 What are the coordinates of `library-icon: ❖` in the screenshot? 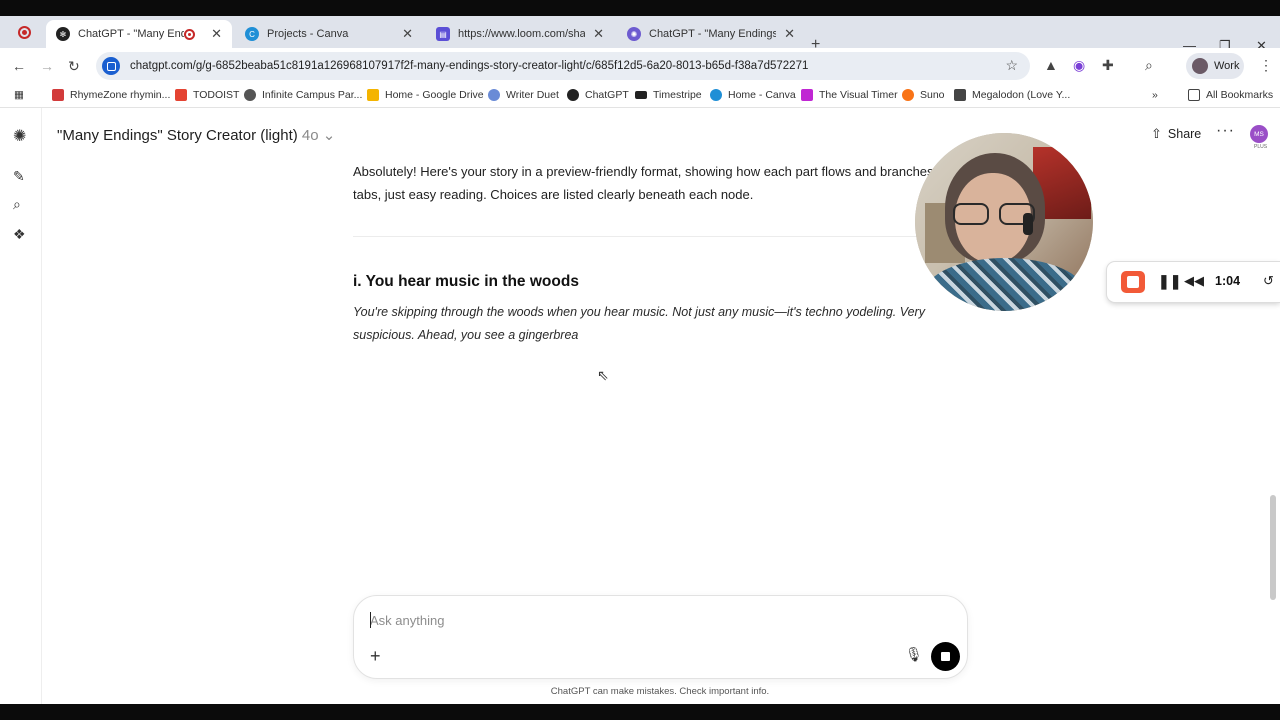 It's located at (19, 234).